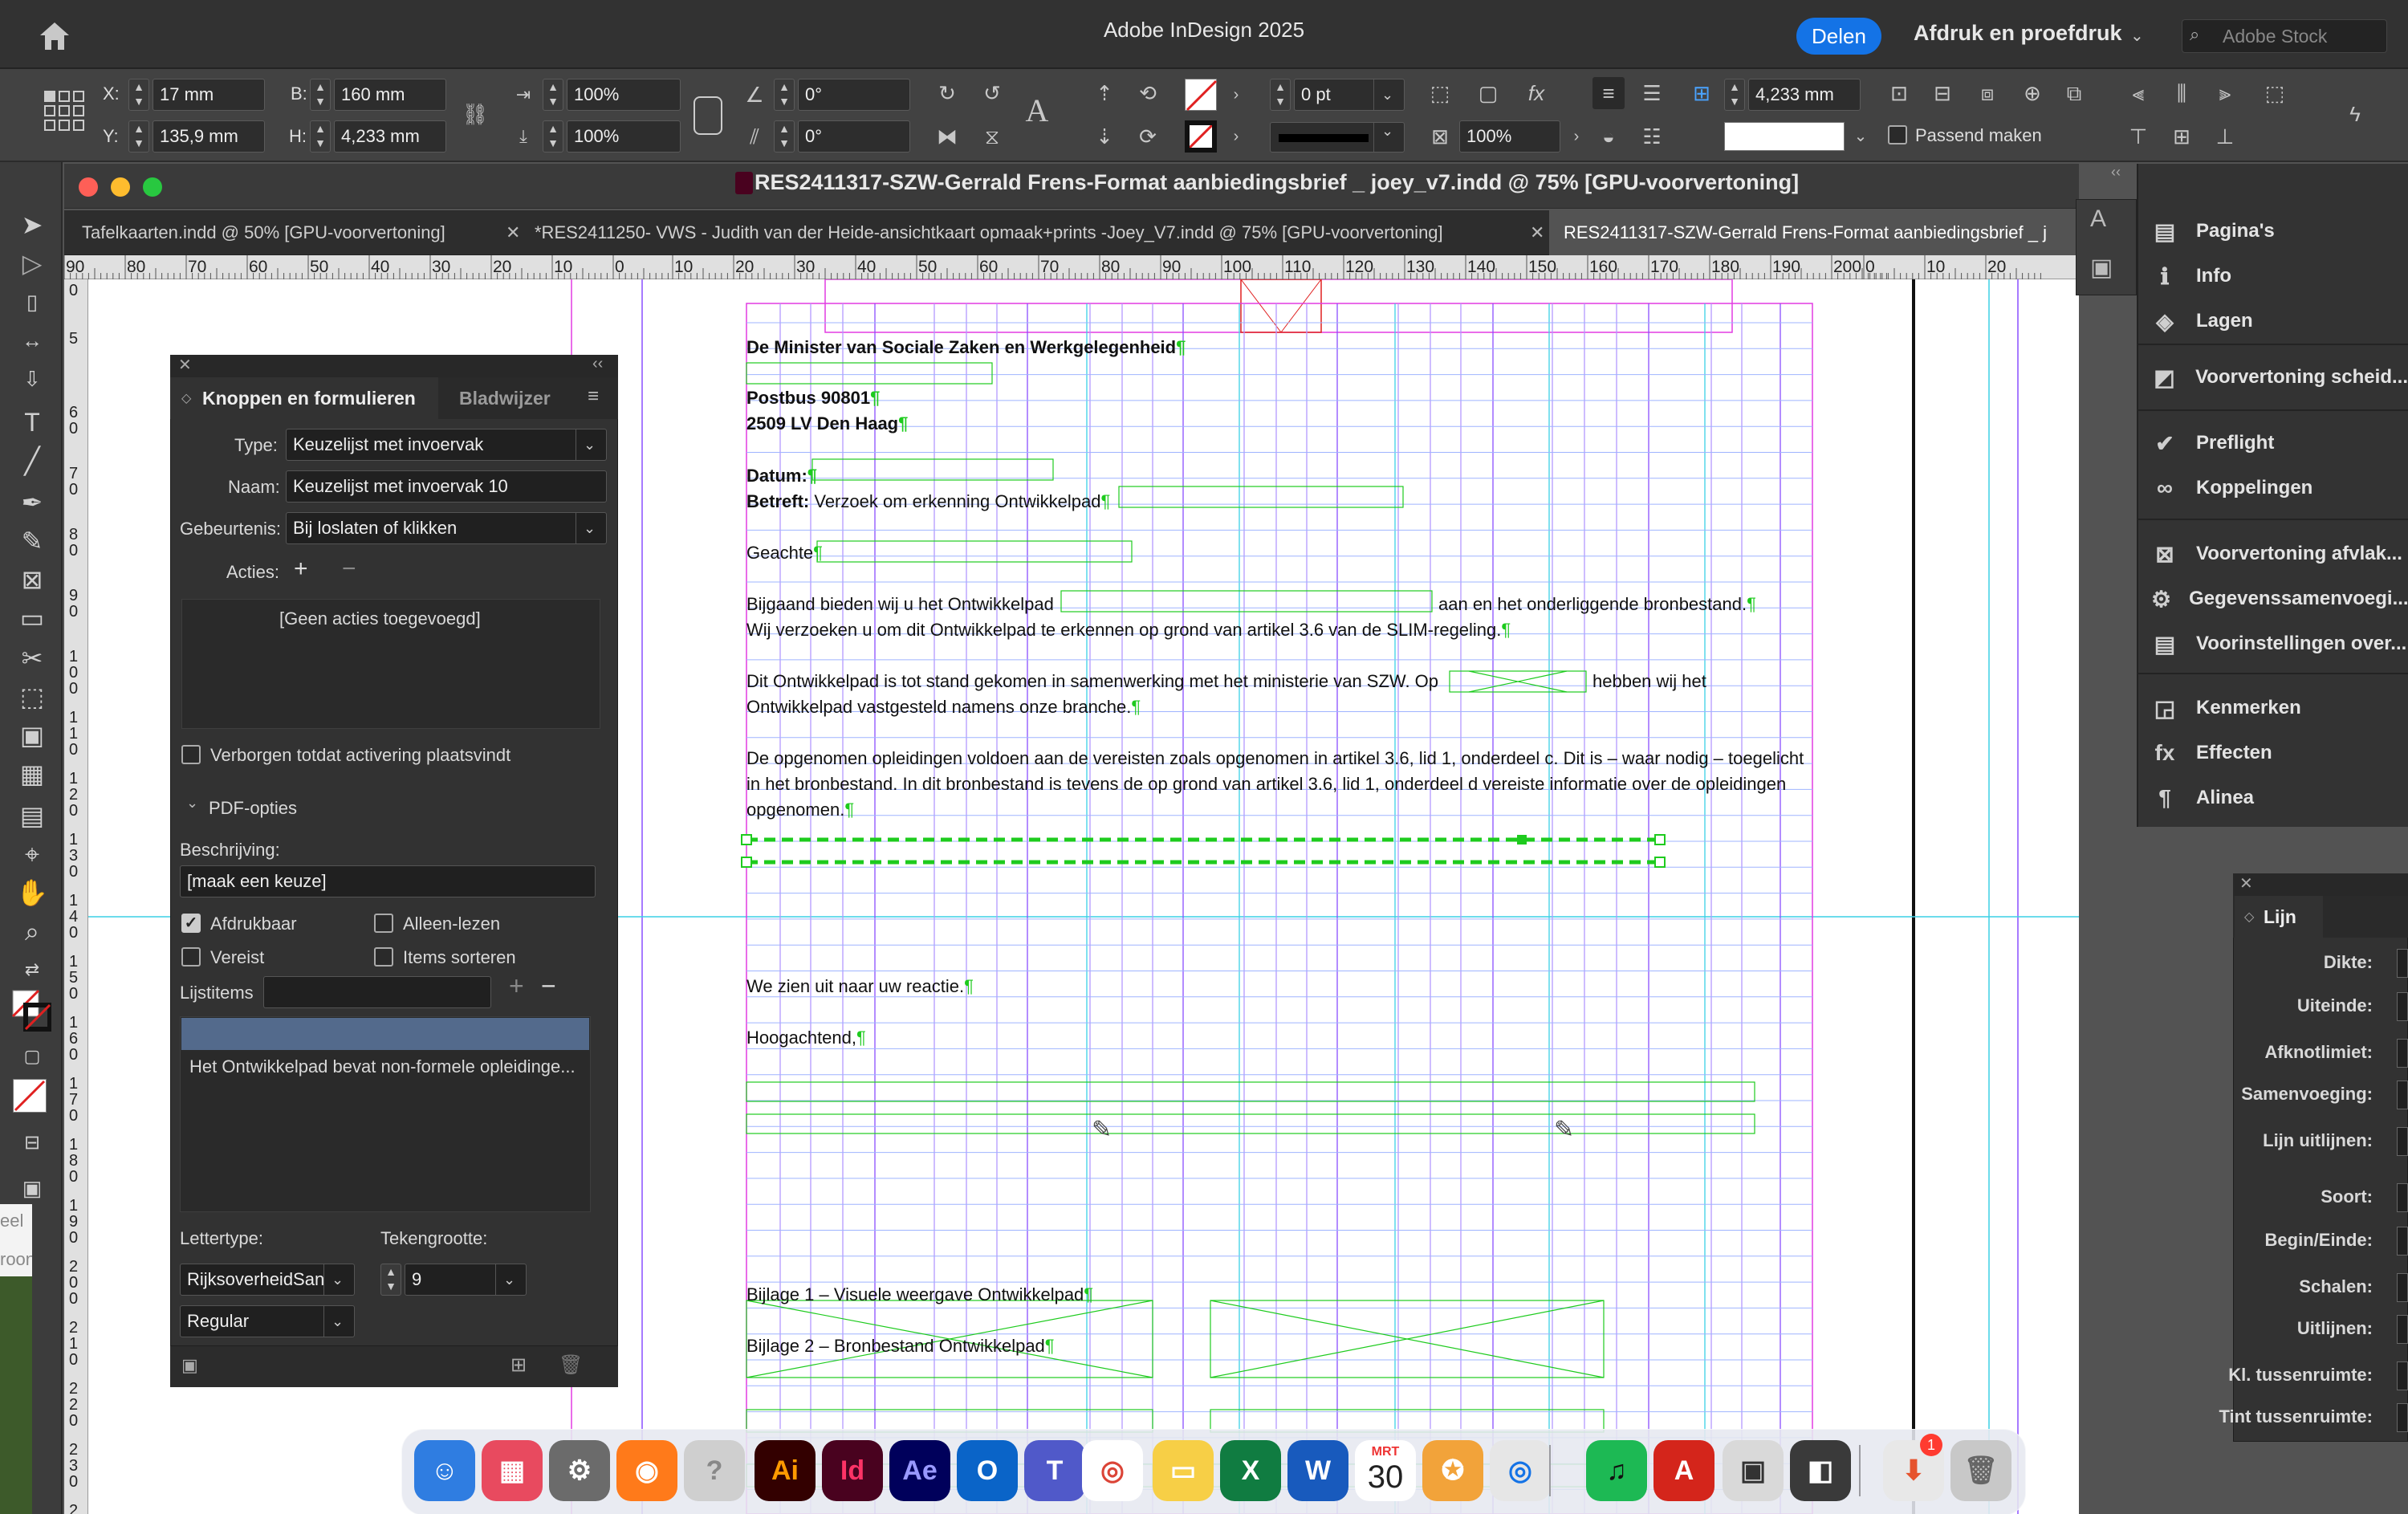  What do you see at coordinates (1608, 136) in the screenshot?
I see `wrap-options-icon: ◒` at bounding box center [1608, 136].